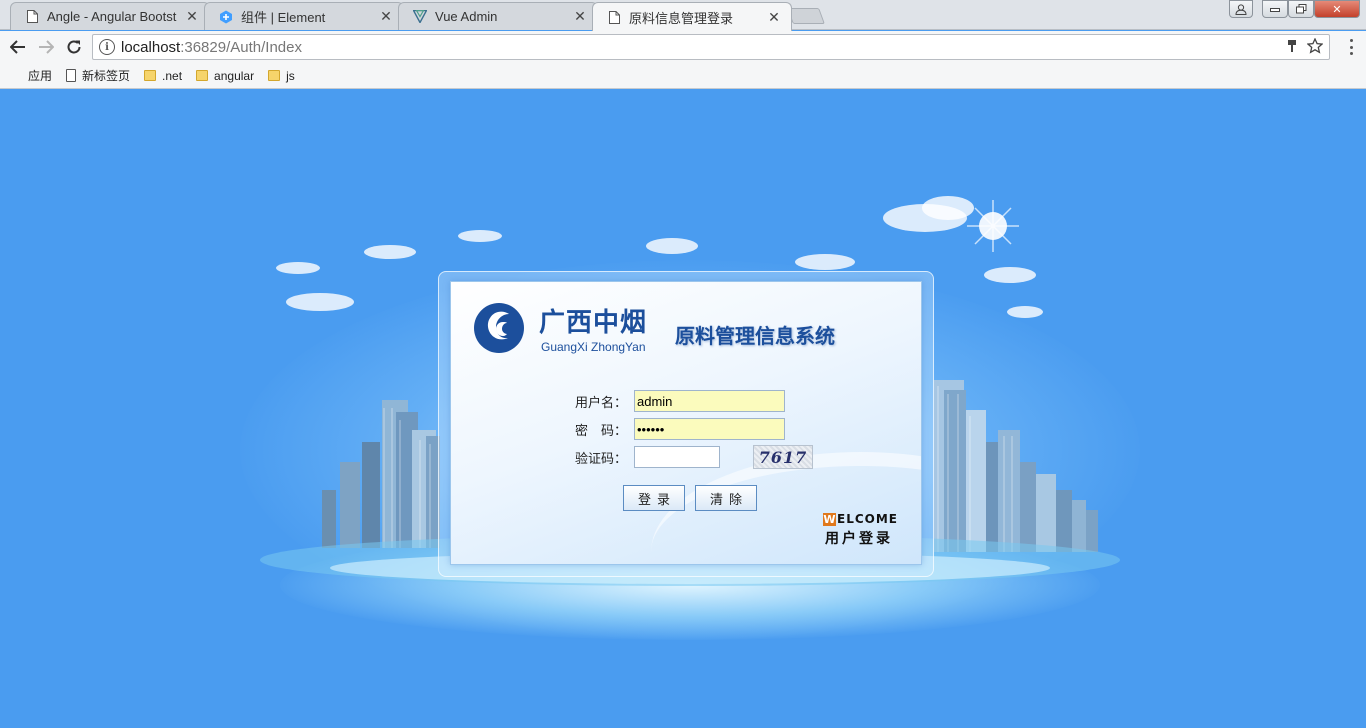 This screenshot has width=1366, height=728. What do you see at coordinates (74, 47) in the screenshot?
I see `reload-icon` at bounding box center [74, 47].